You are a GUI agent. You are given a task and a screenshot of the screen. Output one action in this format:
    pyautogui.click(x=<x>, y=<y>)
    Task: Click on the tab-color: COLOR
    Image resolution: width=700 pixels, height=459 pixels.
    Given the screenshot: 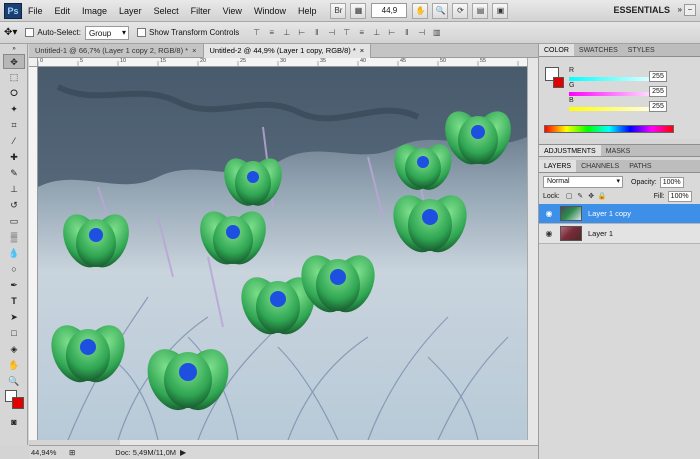 What is the action you would take?
    pyautogui.click(x=556, y=50)
    